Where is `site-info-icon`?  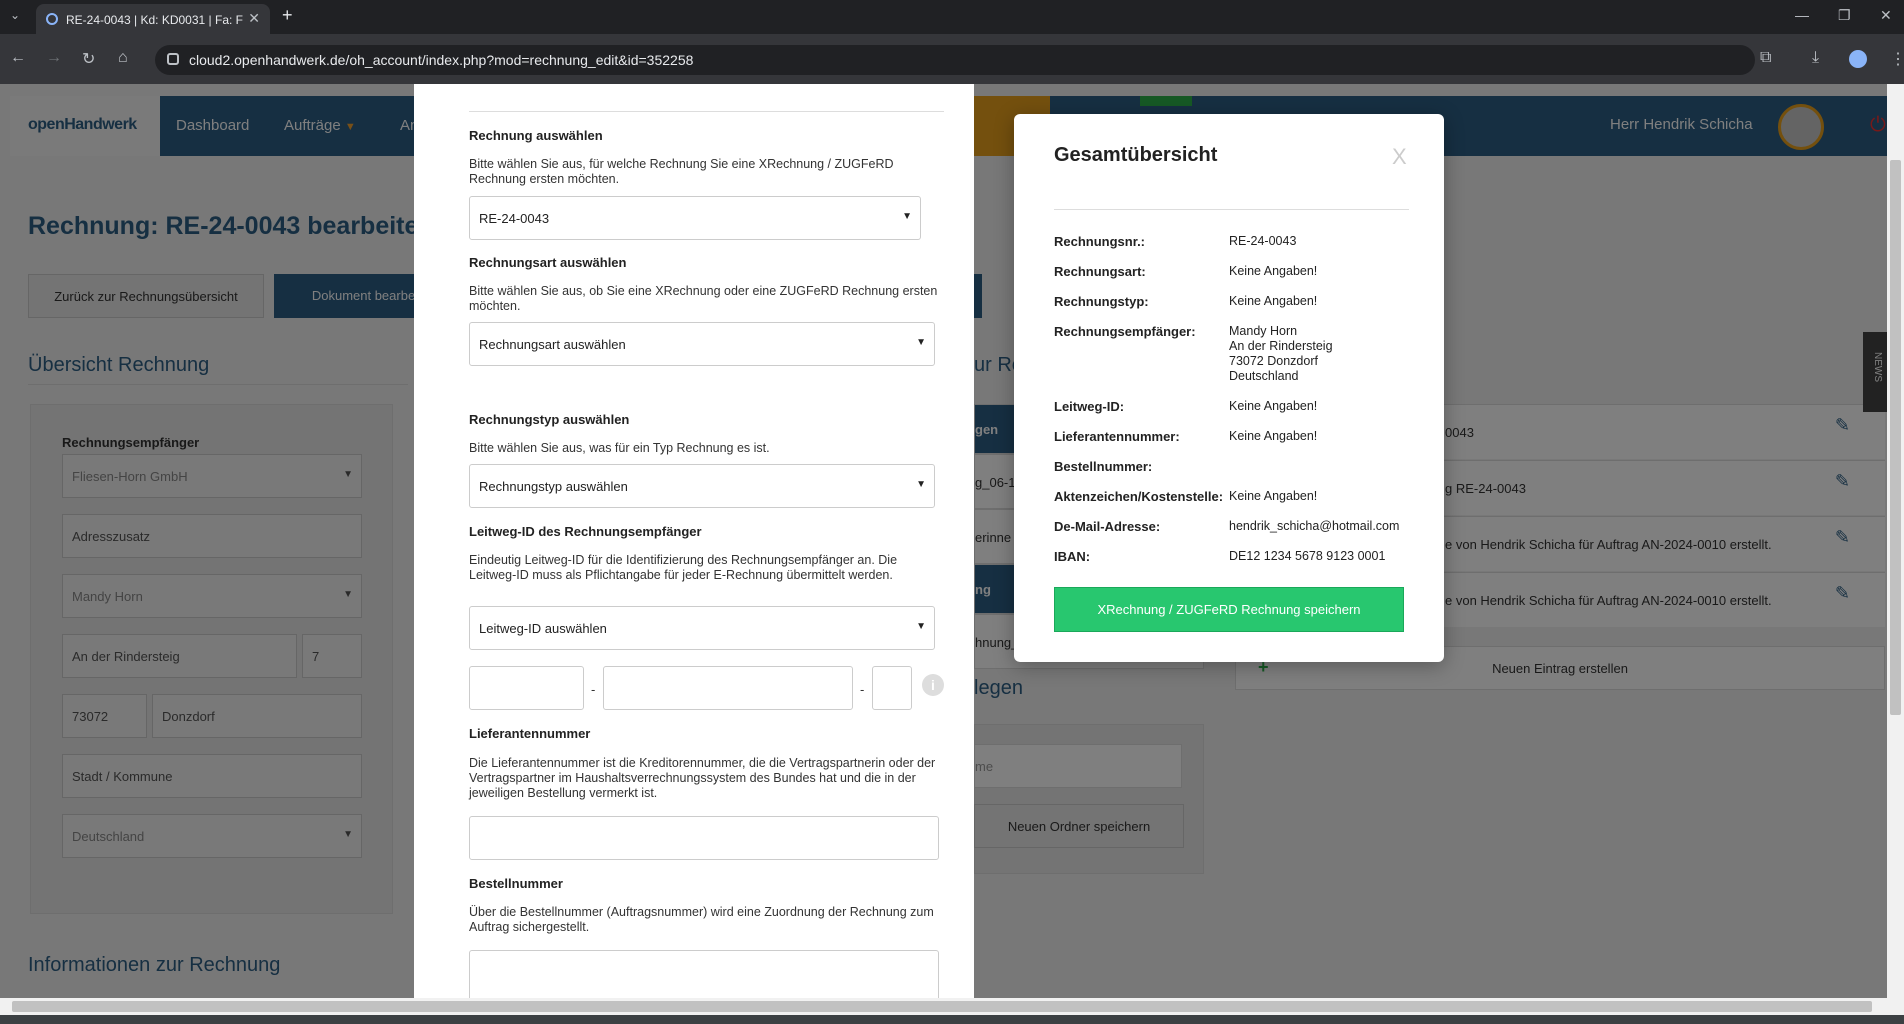
site-info-icon is located at coordinates (173, 59).